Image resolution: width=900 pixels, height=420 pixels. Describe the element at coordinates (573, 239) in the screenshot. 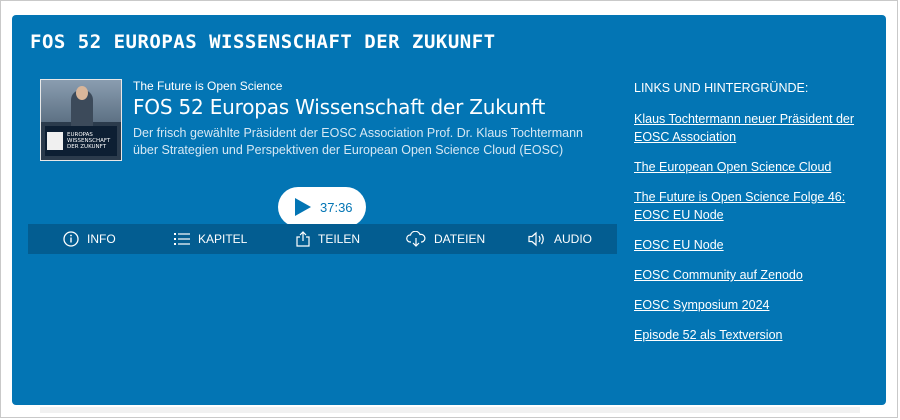

I see `tab-audio-label: AUDIO` at that location.